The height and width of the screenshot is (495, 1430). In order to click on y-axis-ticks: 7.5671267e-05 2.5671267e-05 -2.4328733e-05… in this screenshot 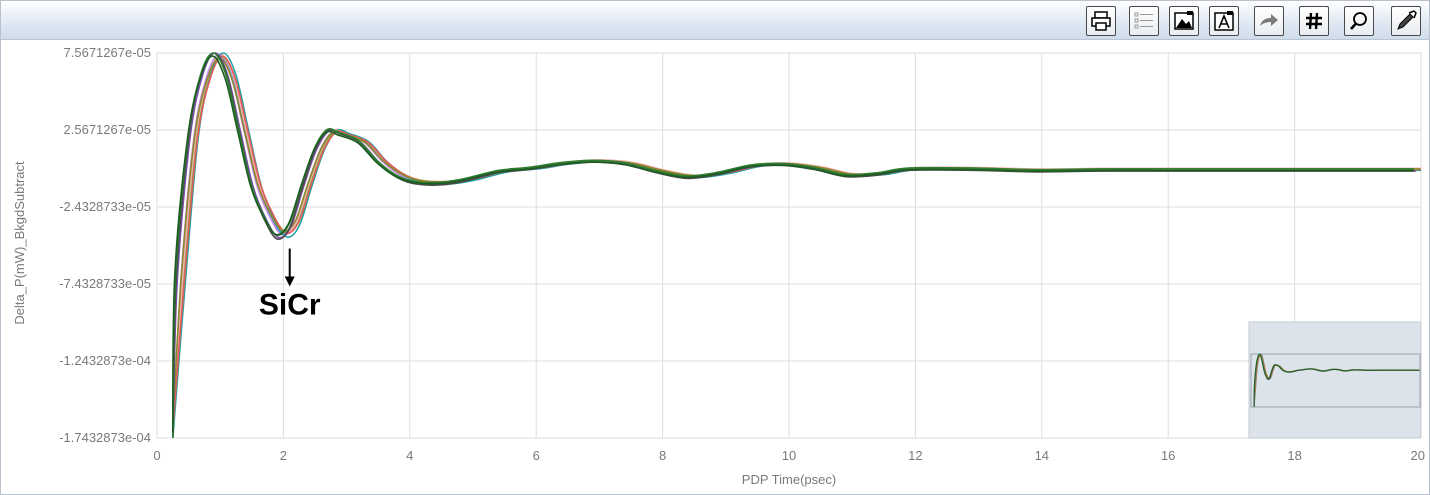, I will do `click(105, 245)`.